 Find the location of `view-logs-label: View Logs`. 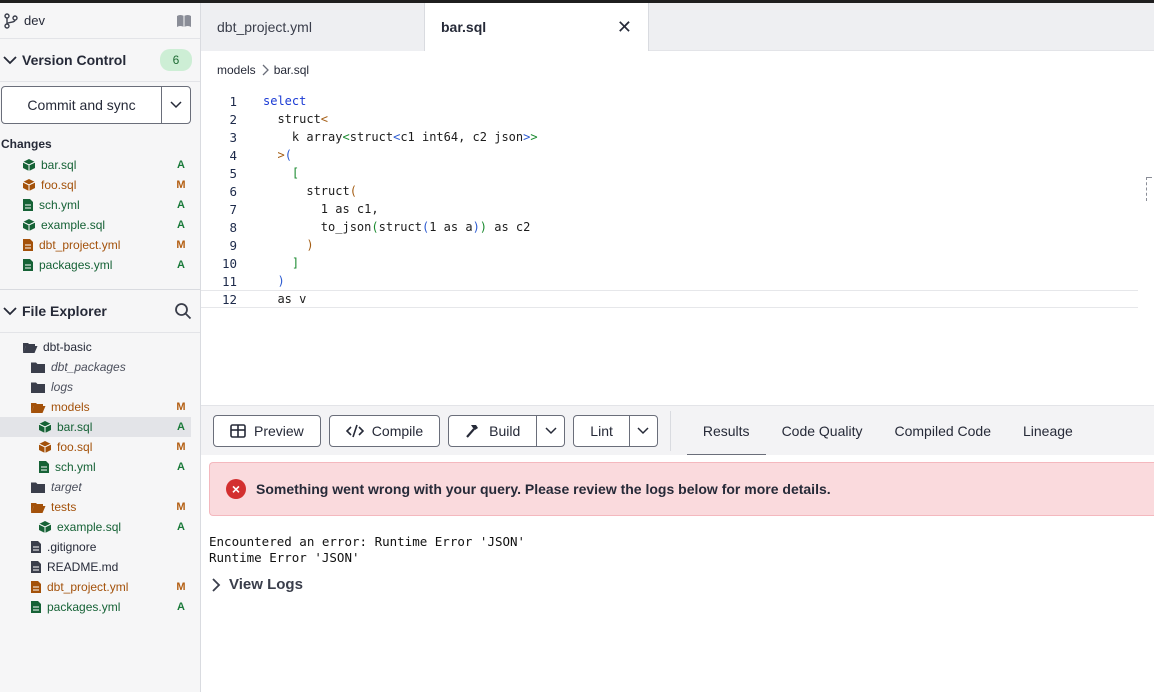

view-logs-label: View Logs is located at coordinates (266, 584).